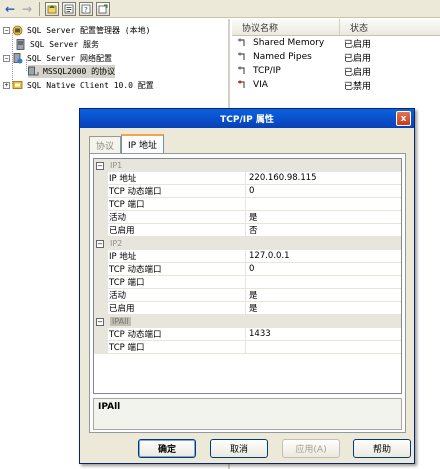 The height and width of the screenshot is (469, 440). I want to click on tab-protocol: 协议, so click(105, 144).